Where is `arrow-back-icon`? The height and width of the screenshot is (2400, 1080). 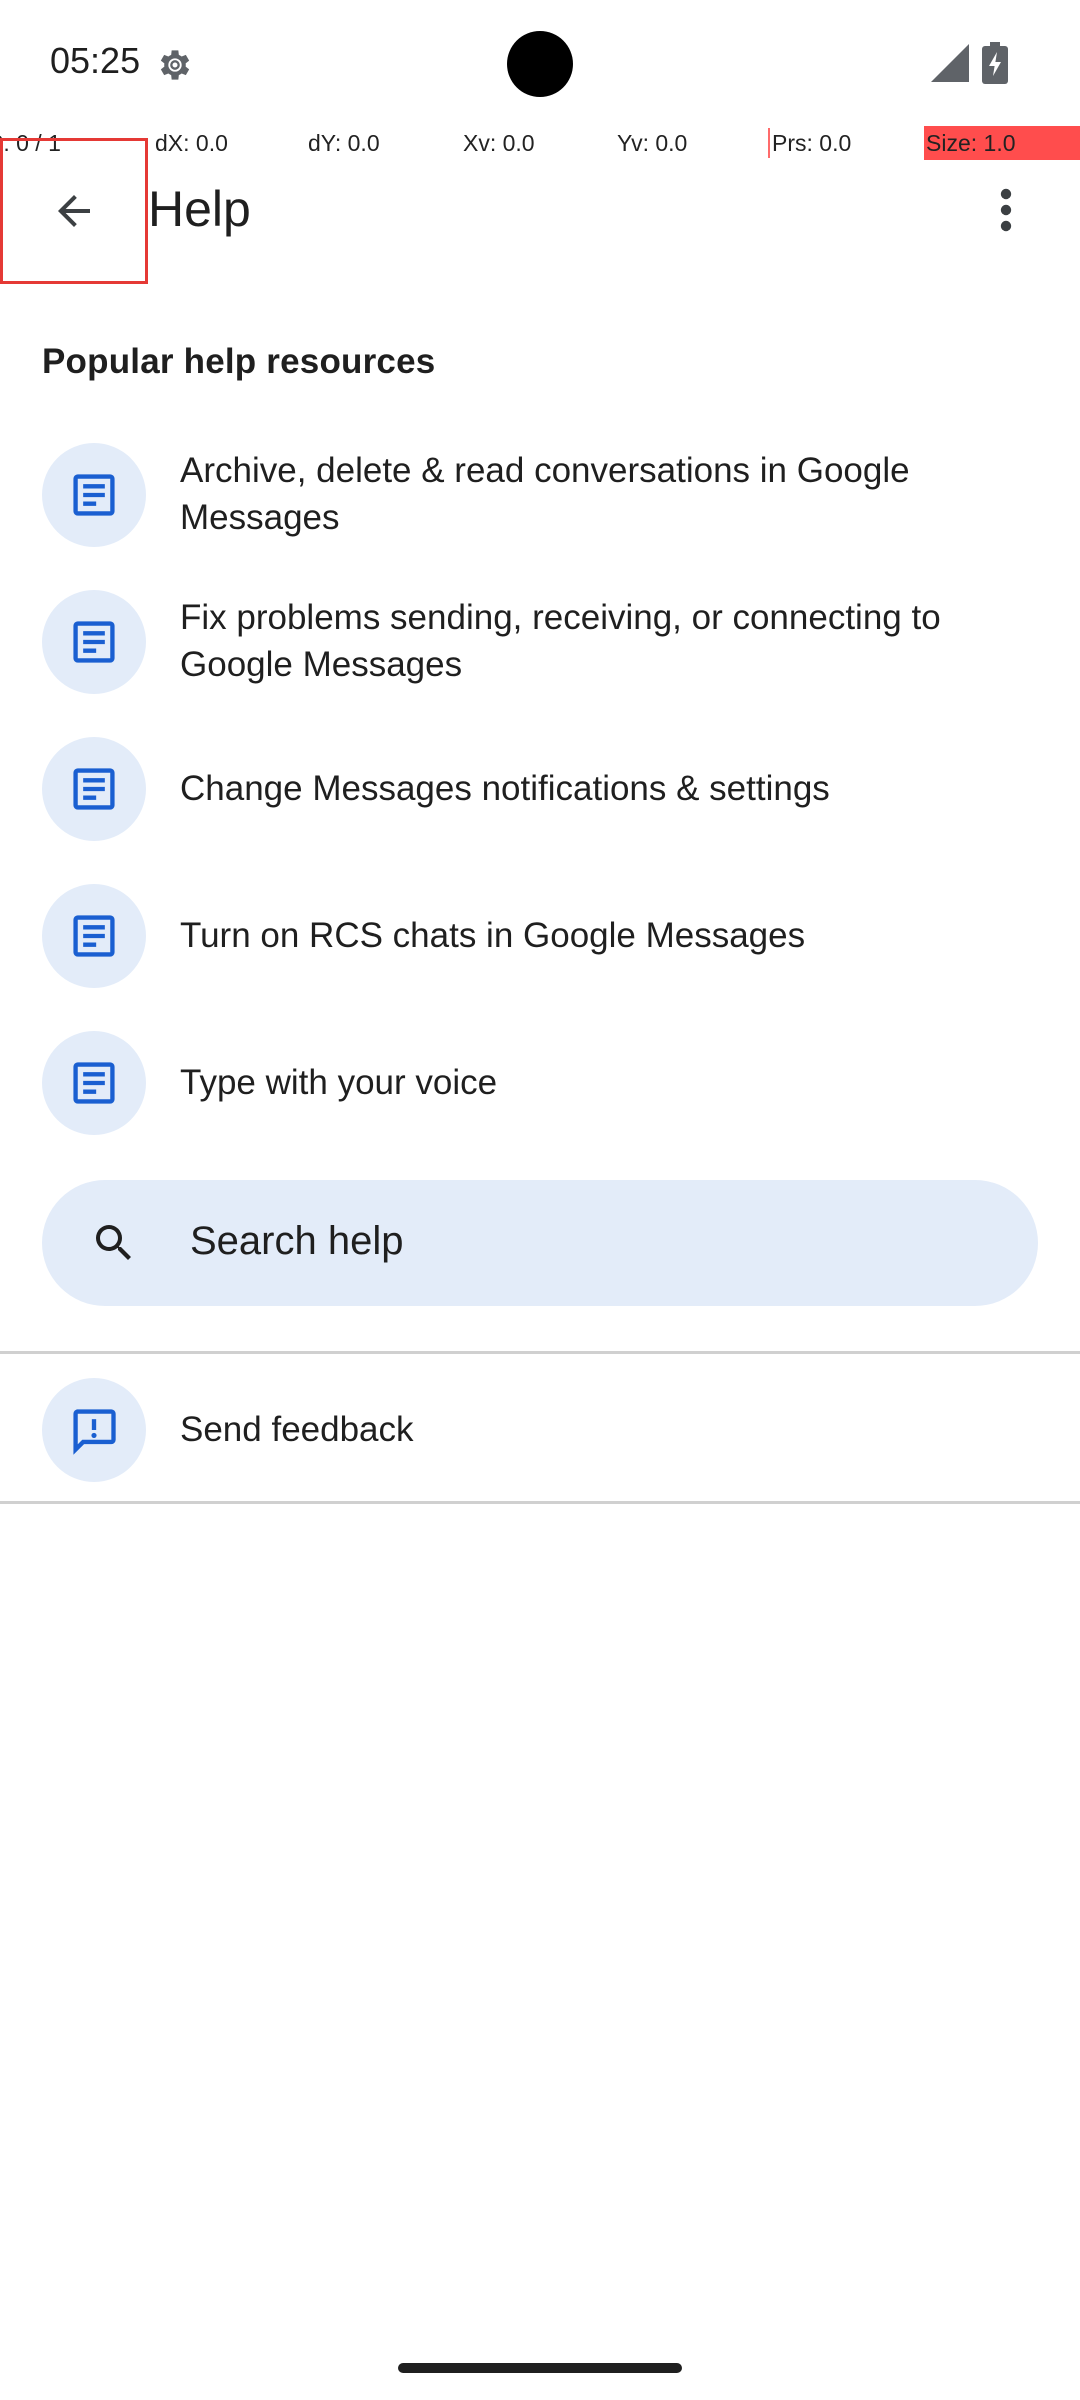
arrow-back-icon is located at coordinates (74, 211).